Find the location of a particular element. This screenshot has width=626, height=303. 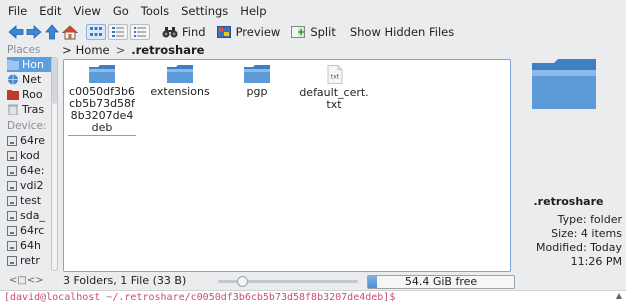

compact-view-button is located at coordinates (118, 32).